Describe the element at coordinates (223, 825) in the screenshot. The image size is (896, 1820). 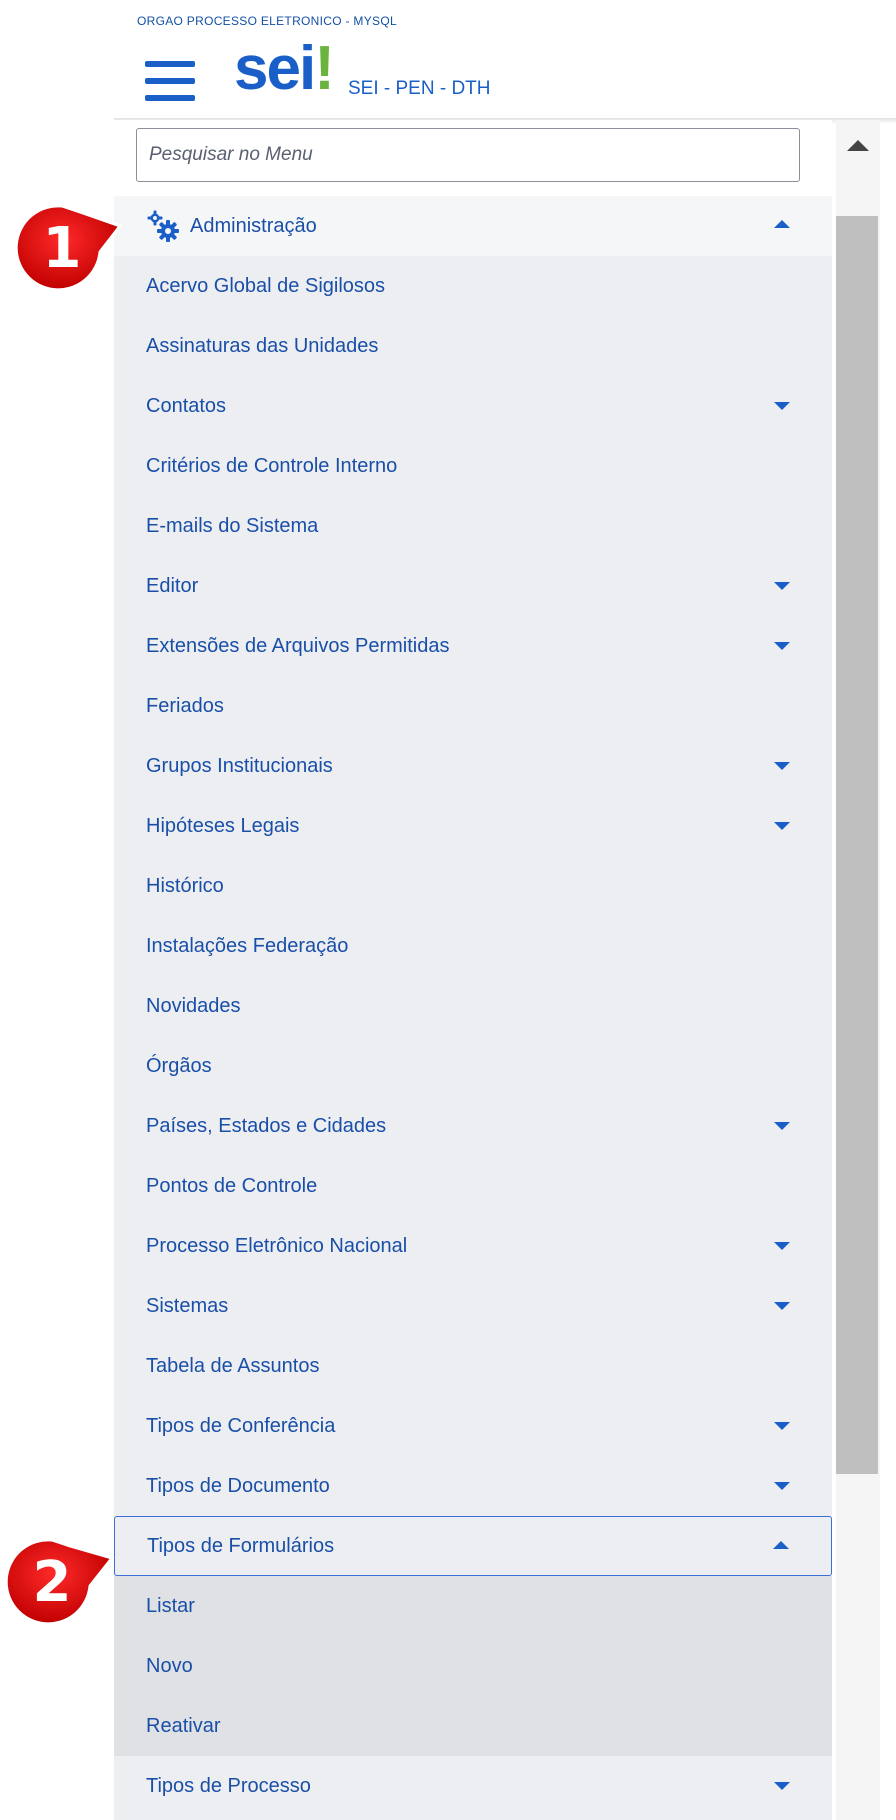
I see `menu-item-label: Hipóteses Legais` at that location.